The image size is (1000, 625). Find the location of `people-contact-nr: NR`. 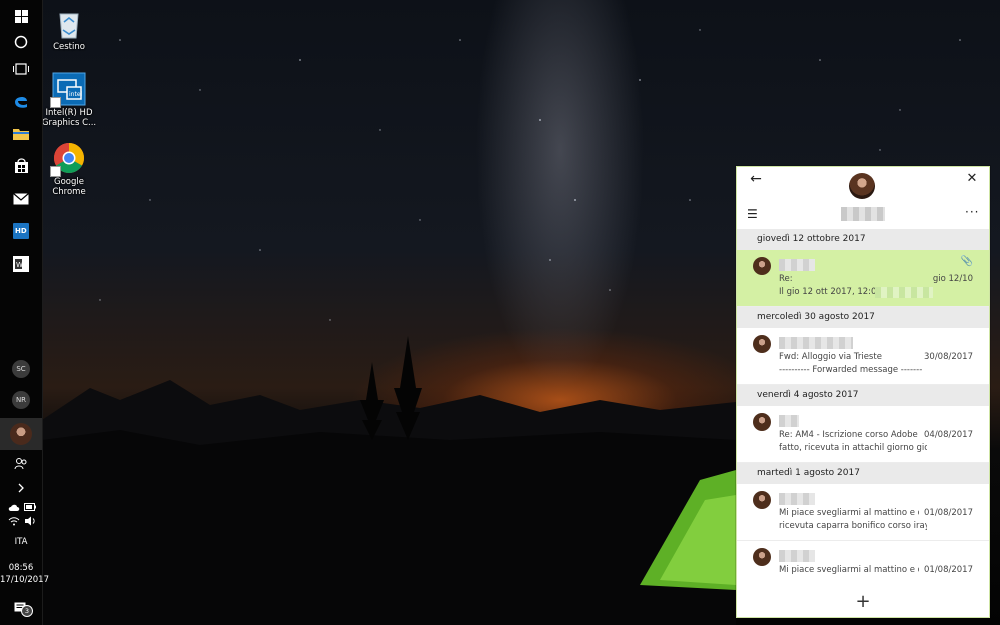

people-contact-nr: NR is located at coordinates (21, 400).